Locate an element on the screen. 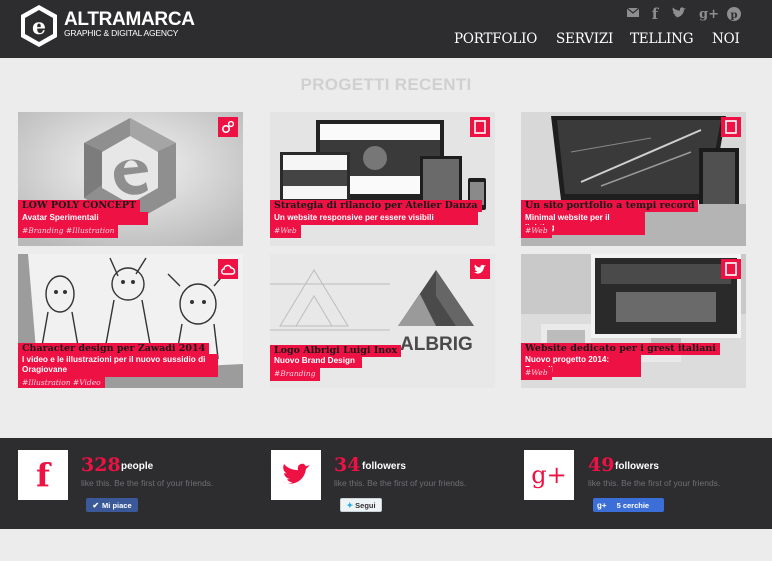  project-title: Un sito portfolio a tempi record is located at coordinates (610, 206).